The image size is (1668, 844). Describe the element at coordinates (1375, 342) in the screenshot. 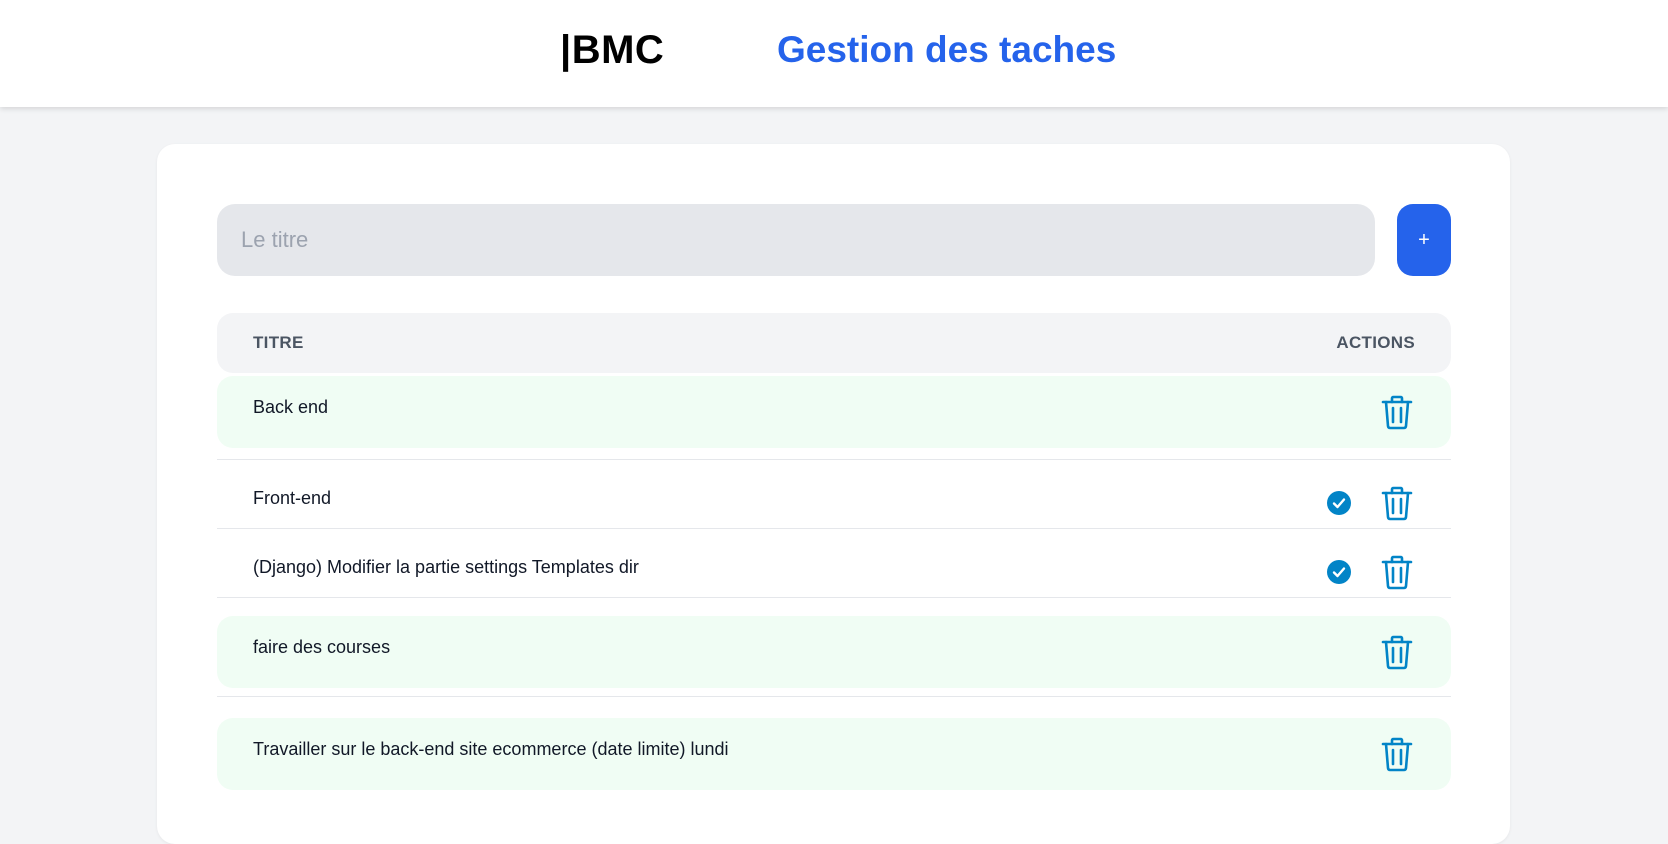

I see `column-header-actions: ACTIONS` at that location.